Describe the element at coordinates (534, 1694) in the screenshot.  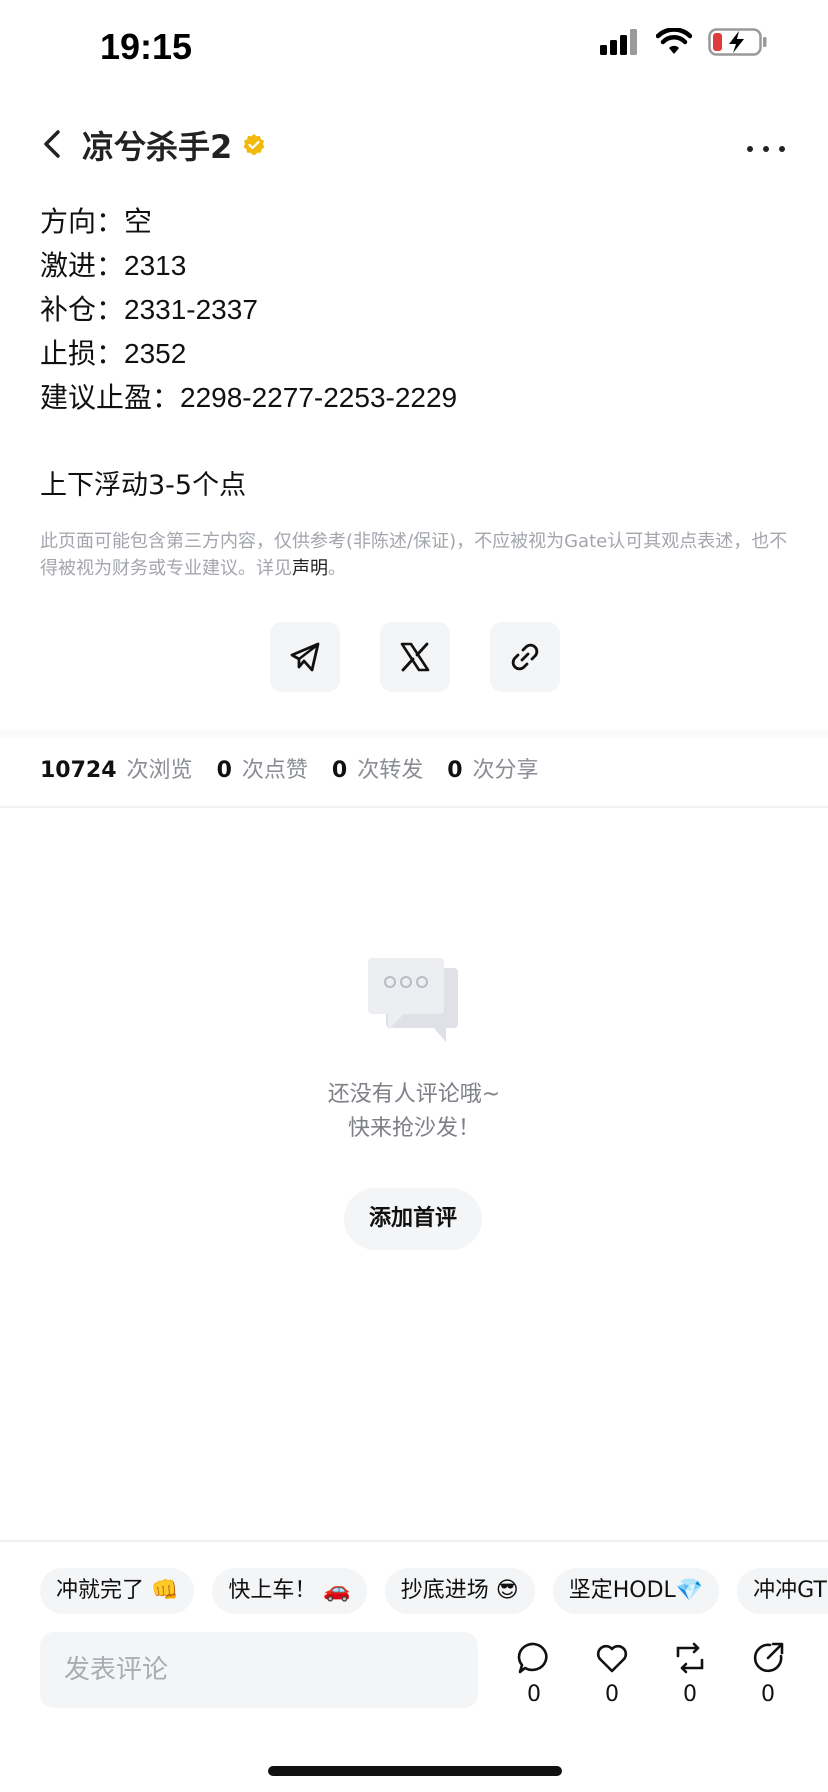
I see `comment-count: 0` at that location.